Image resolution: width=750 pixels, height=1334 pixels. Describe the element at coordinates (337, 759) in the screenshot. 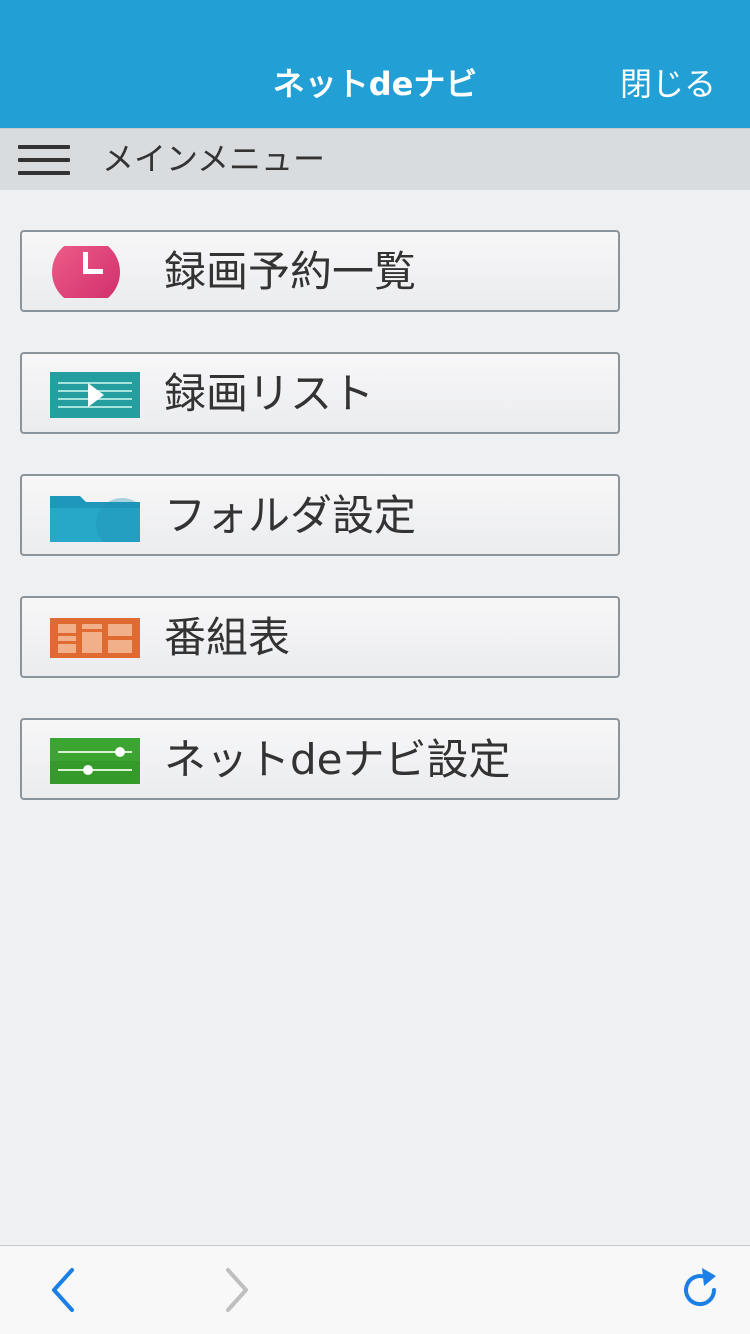

I see `menu-item-label: ネットdeナビ設定` at that location.